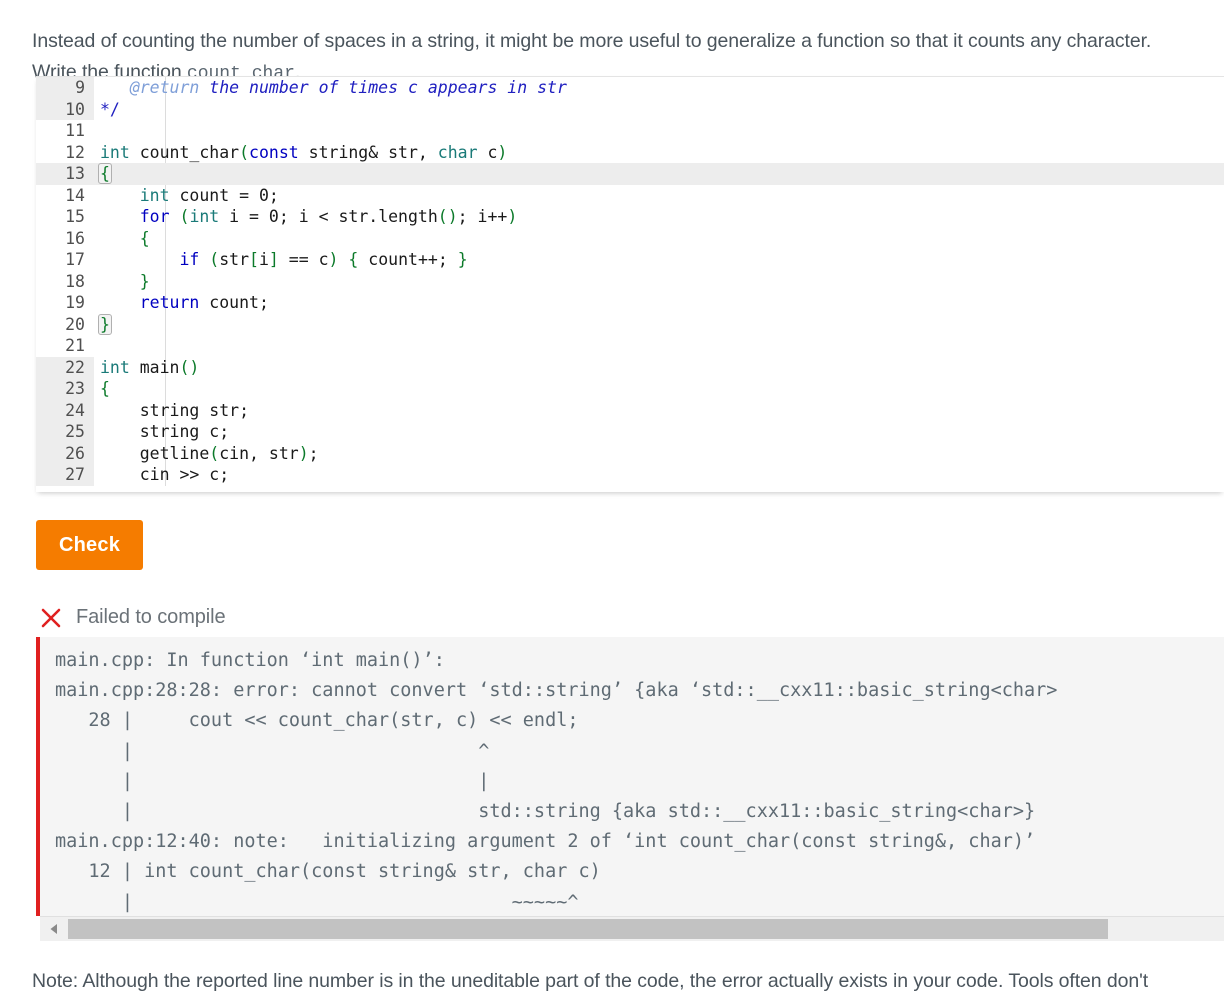 The width and height of the screenshot is (1224, 1003). What do you see at coordinates (630, 367) in the screenshot?
I see `code-line: 22 int main()` at bounding box center [630, 367].